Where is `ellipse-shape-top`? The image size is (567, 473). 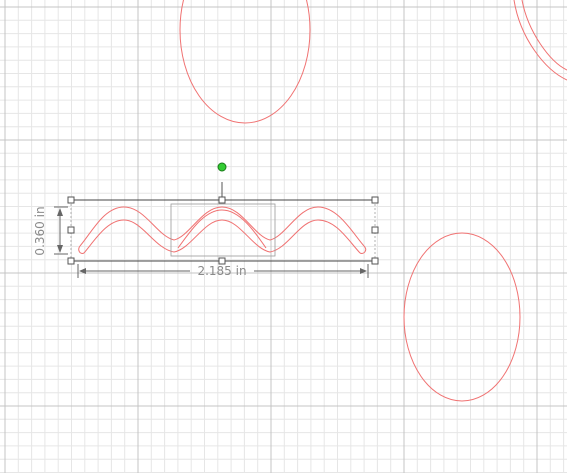 ellipse-shape-top is located at coordinates (245, 62).